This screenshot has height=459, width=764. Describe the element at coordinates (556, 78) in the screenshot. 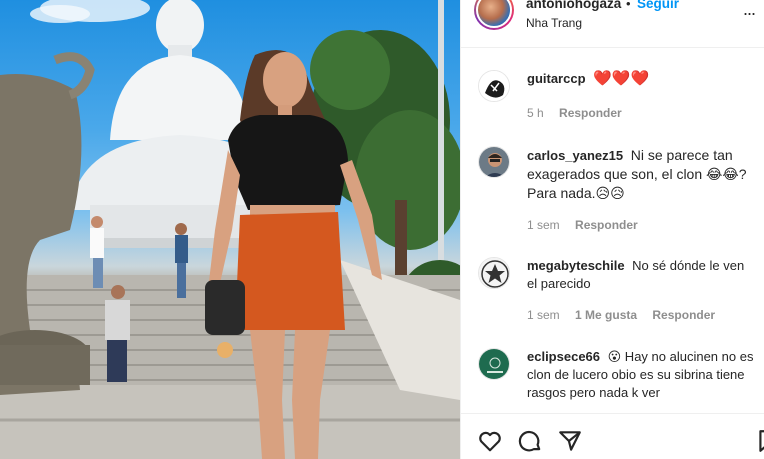

I see `comment-username: guitarccp` at that location.